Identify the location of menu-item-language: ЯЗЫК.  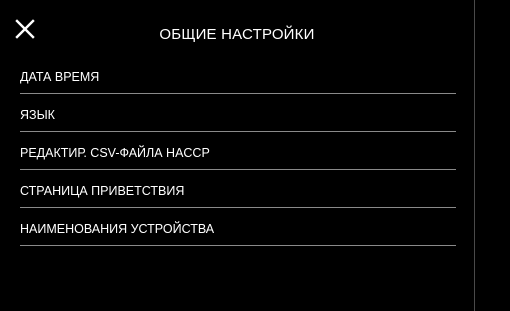
(237, 113).